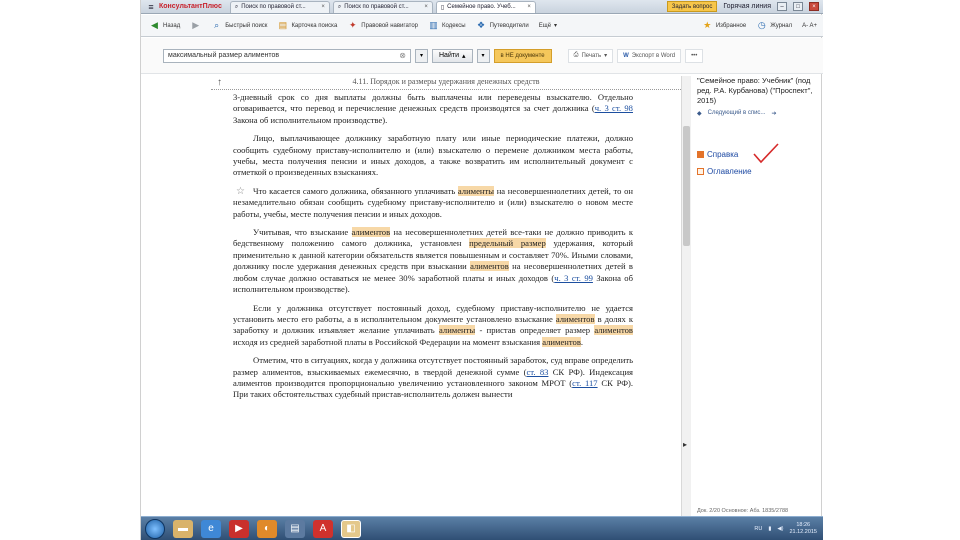 The height and width of the screenshot is (540, 960). What do you see at coordinates (267, 528) in the screenshot?
I see `player-icon: ◐` at bounding box center [267, 528].